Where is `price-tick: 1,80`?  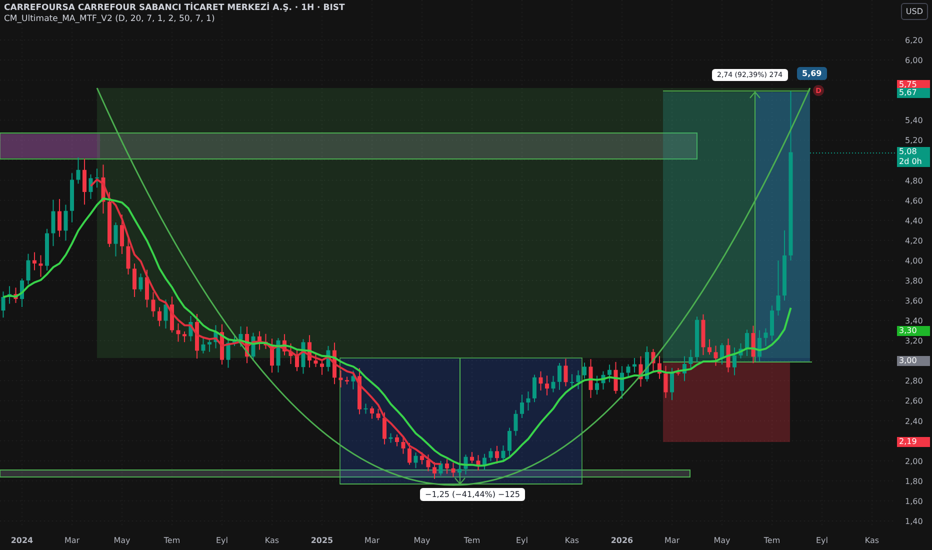 price-tick: 1,80 is located at coordinates (914, 481).